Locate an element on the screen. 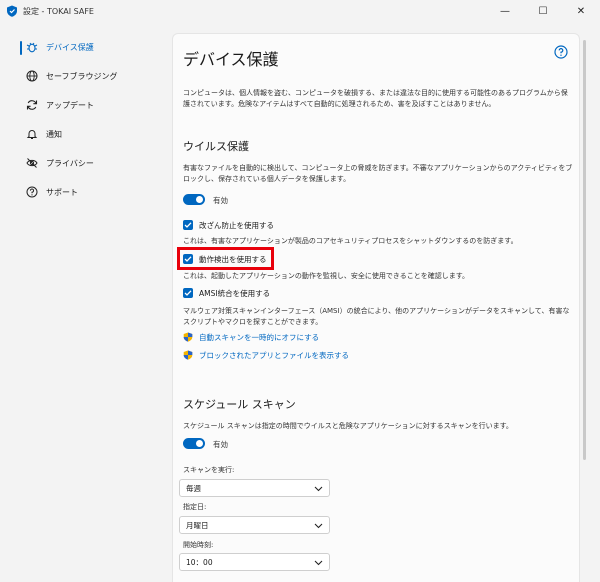 Image resolution: width=600 pixels, height=582 pixels. scan-day-value: 月曜日 is located at coordinates (197, 525).